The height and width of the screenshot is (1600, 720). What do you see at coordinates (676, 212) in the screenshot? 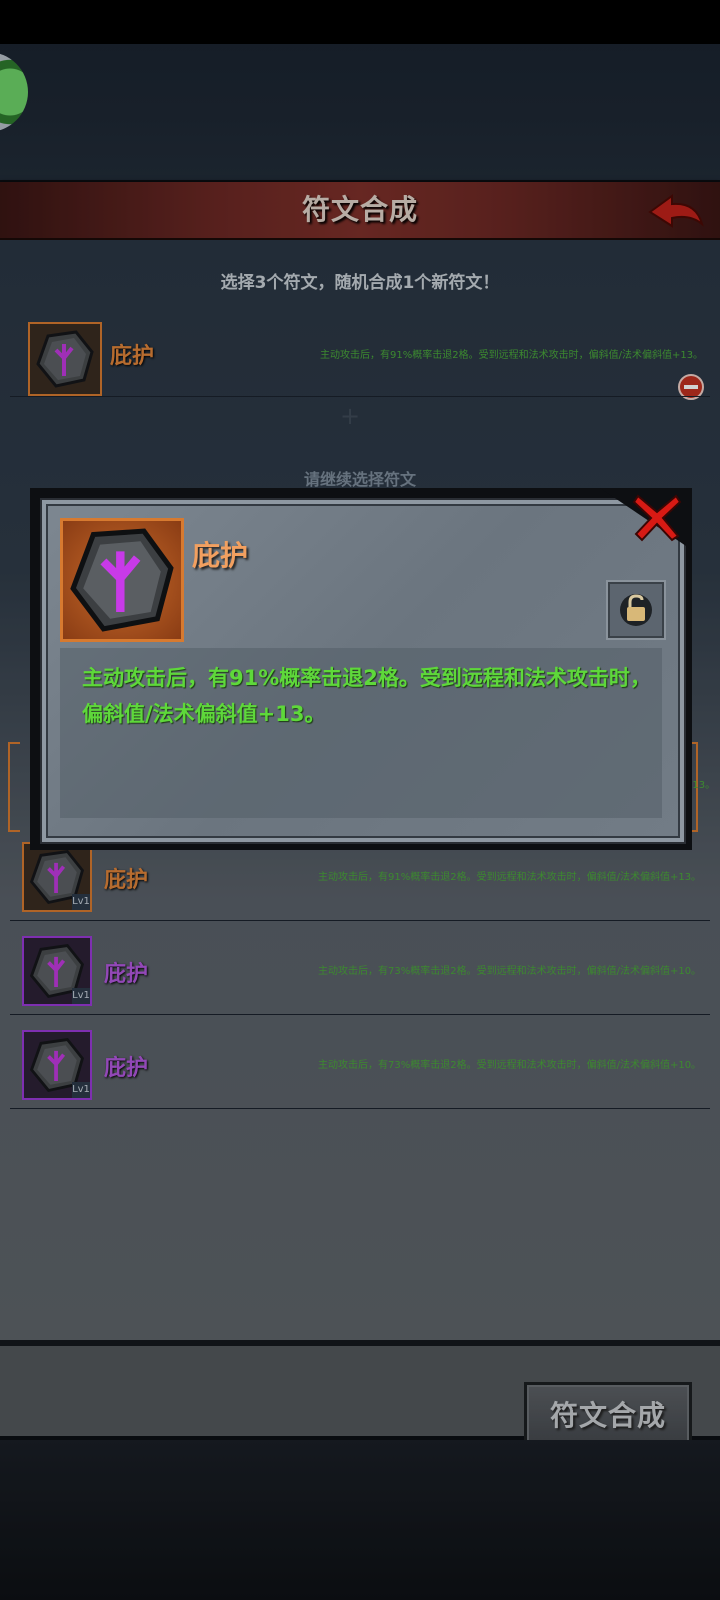
I see `back-arrow-icon` at bounding box center [676, 212].